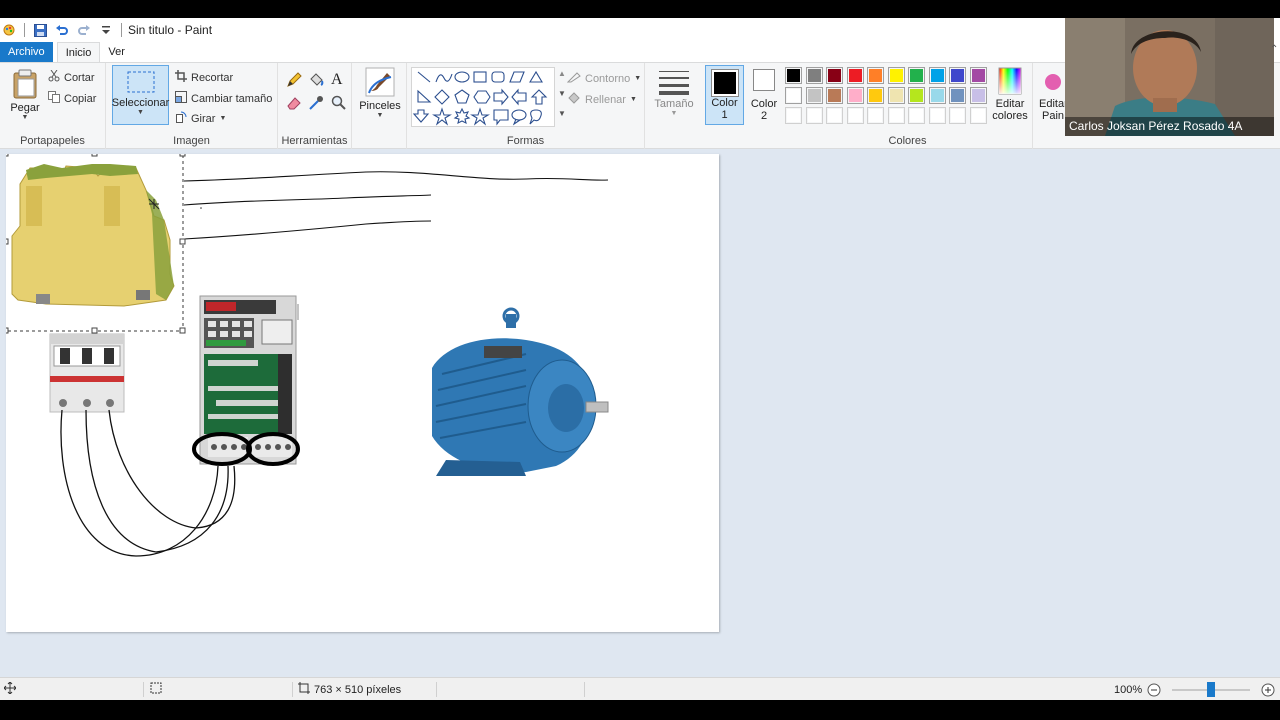  What do you see at coordinates (140, 95) in the screenshot?
I see `select-button: Seleccionar ▼` at bounding box center [140, 95].